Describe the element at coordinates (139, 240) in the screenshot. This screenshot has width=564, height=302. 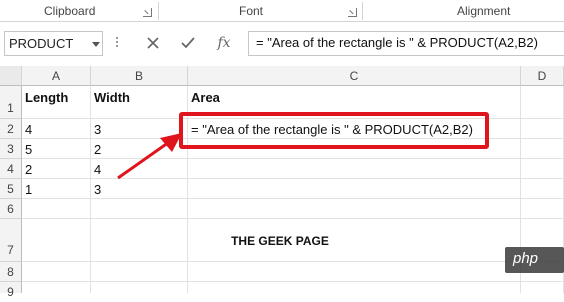
I see `cell-b7` at that location.